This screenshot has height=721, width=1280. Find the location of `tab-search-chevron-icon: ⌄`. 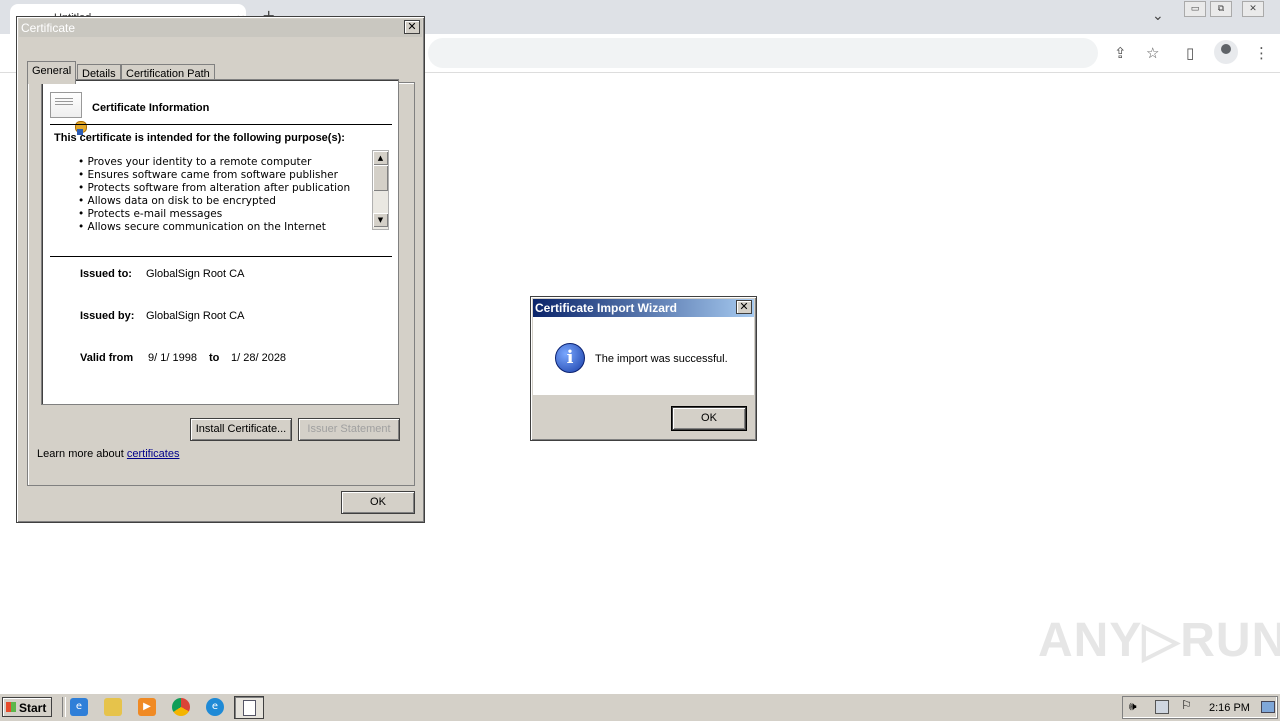

tab-search-chevron-icon: ⌄ is located at coordinates (1158, 16).